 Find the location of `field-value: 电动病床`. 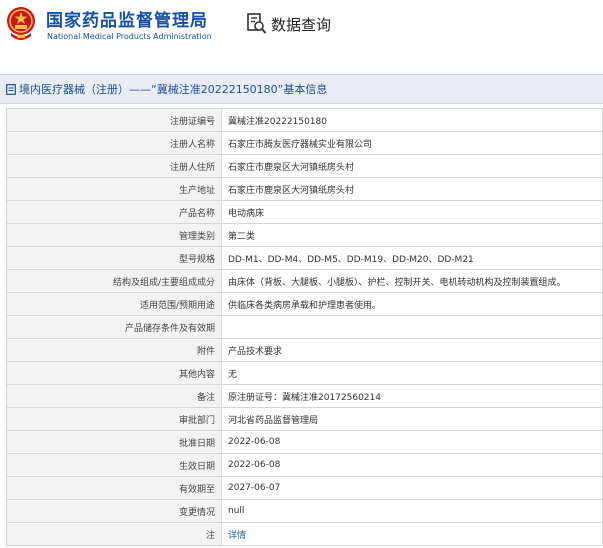

field-value: 电动病床 is located at coordinates (412, 212).